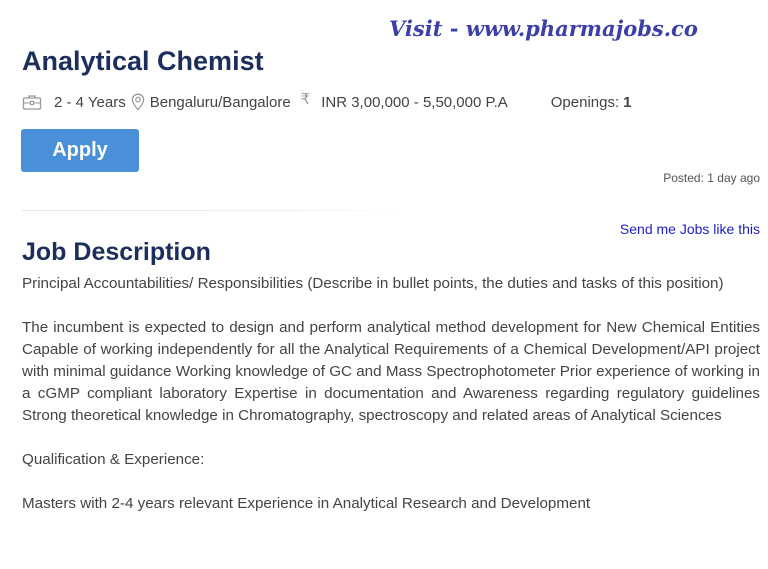 The height and width of the screenshot is (569, 768). Describe the element at coordinates (116, 252) in the screenshot. I see `job-description-heading: Job Description` at that location.